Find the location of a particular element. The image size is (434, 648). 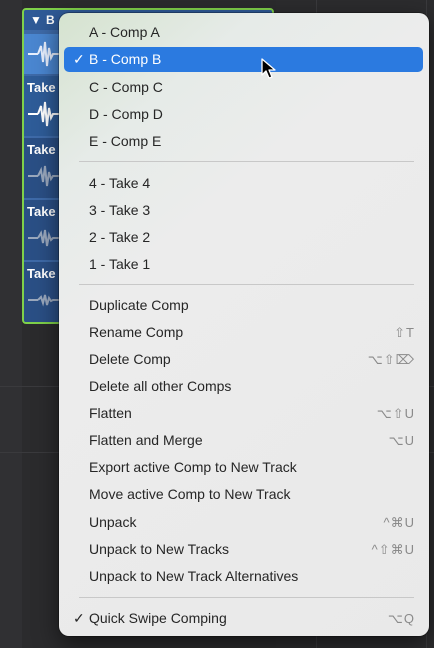

take-folder-comp-label: B is located at coordinates (50, 20).